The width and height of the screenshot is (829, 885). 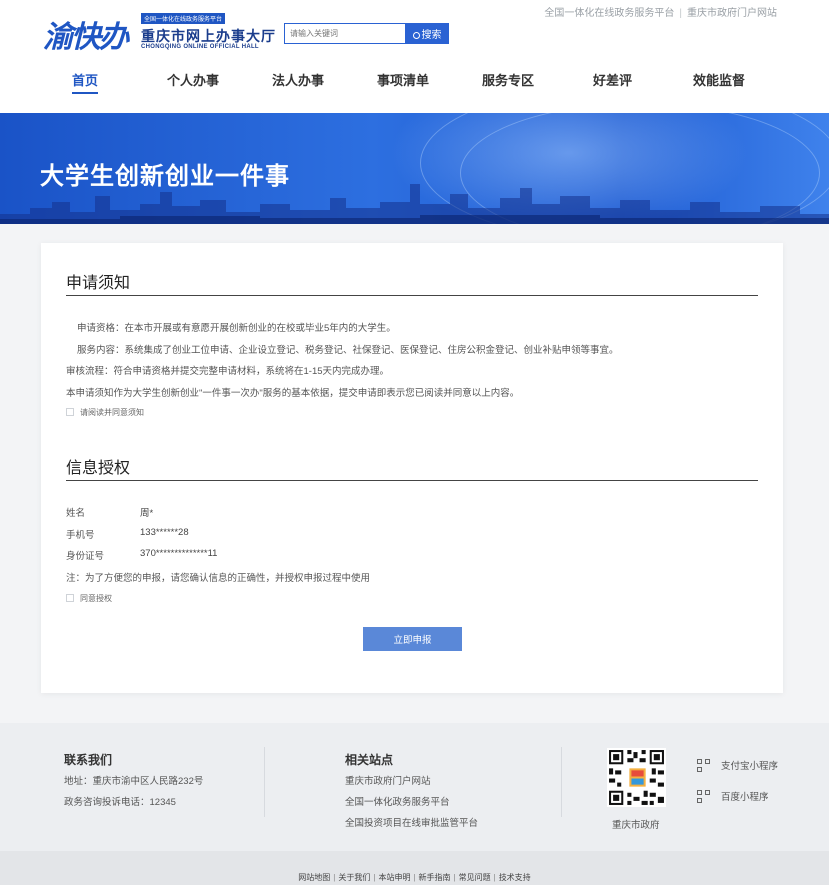 What do you see at coordinates (388, 780) in the screenshot?
I see `site-link-gov-portal: 重庆市政府门户网站` at bounding box center [388, 780].